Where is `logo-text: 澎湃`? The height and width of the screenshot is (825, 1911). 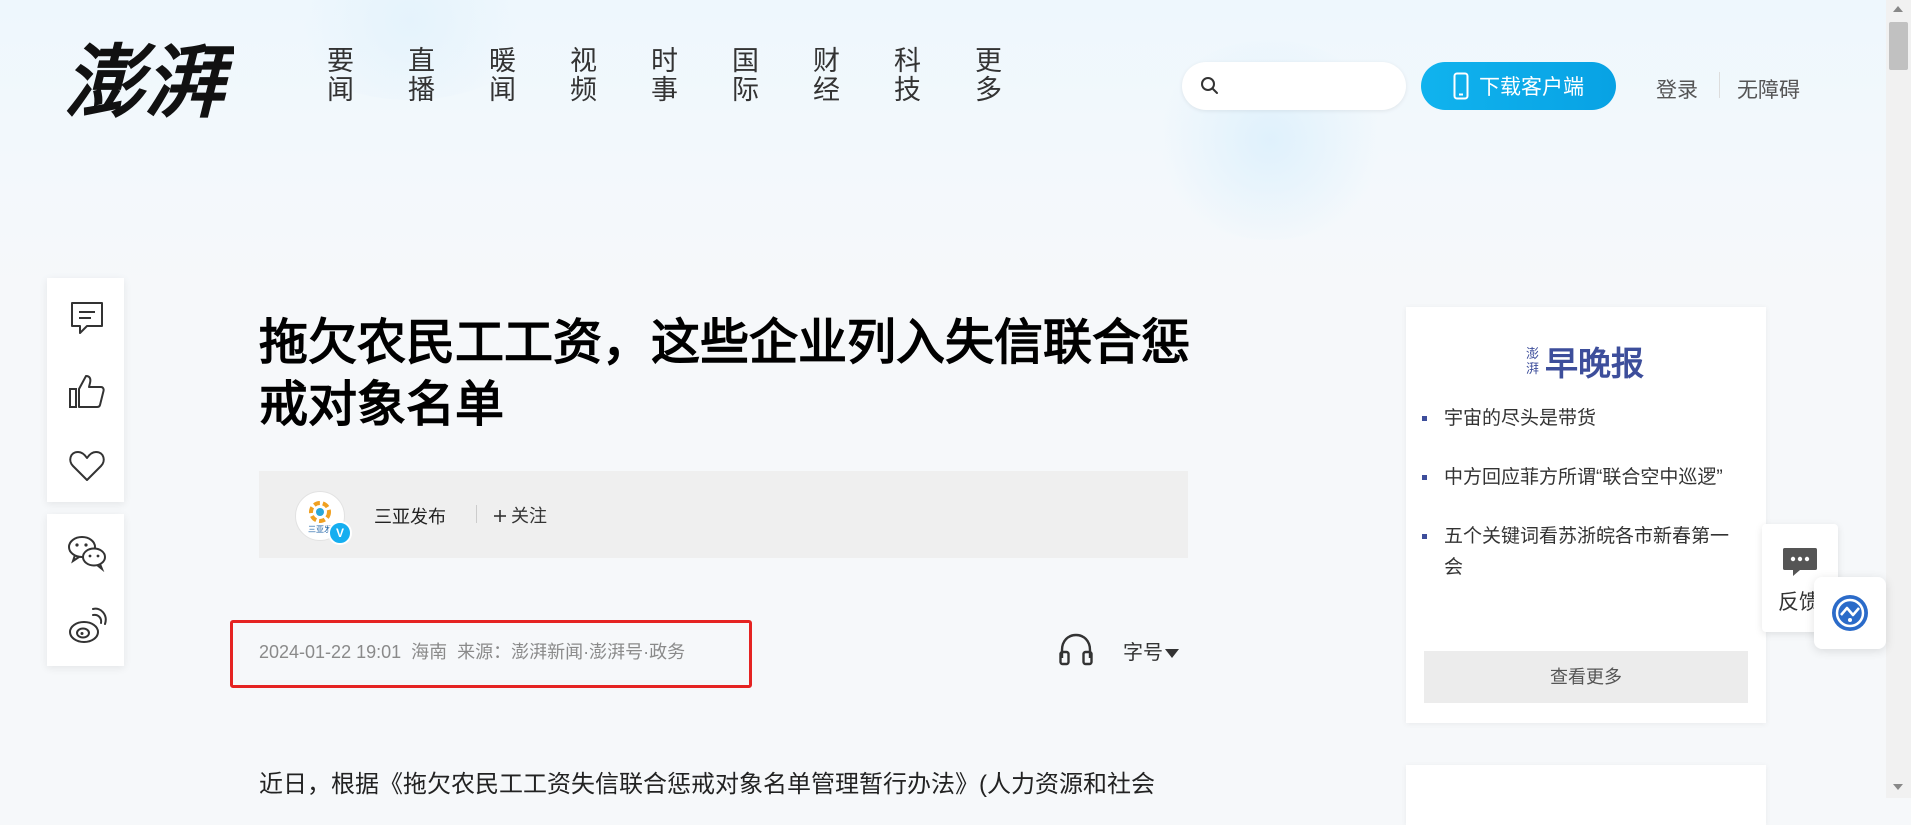
logo-text: 澎湃 is located at coordinates (149, 81).